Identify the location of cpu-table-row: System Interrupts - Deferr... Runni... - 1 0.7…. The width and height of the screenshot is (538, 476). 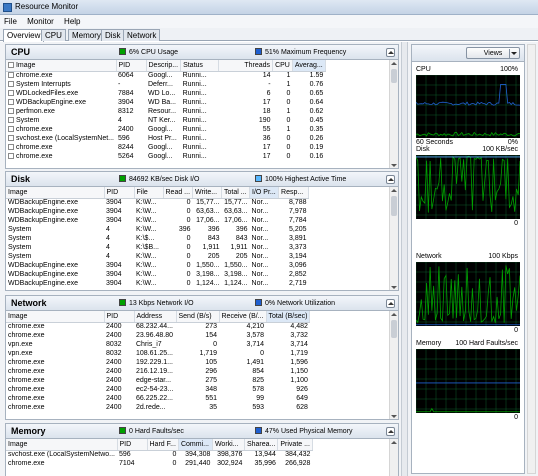
(165, 84).